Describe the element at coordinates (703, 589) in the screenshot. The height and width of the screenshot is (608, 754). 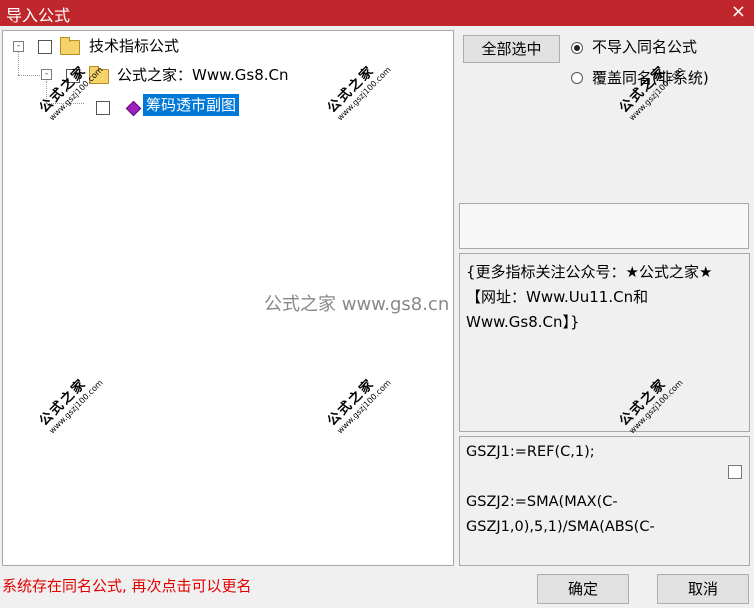
I see `cancel-button: 取消` at that location.